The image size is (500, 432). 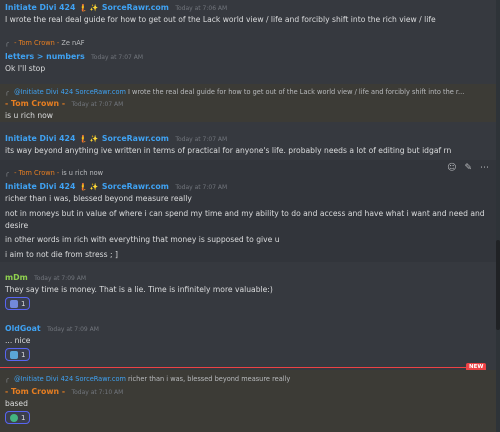 I want to click on author-name: letters > numbers, so click(x=45, y=56).